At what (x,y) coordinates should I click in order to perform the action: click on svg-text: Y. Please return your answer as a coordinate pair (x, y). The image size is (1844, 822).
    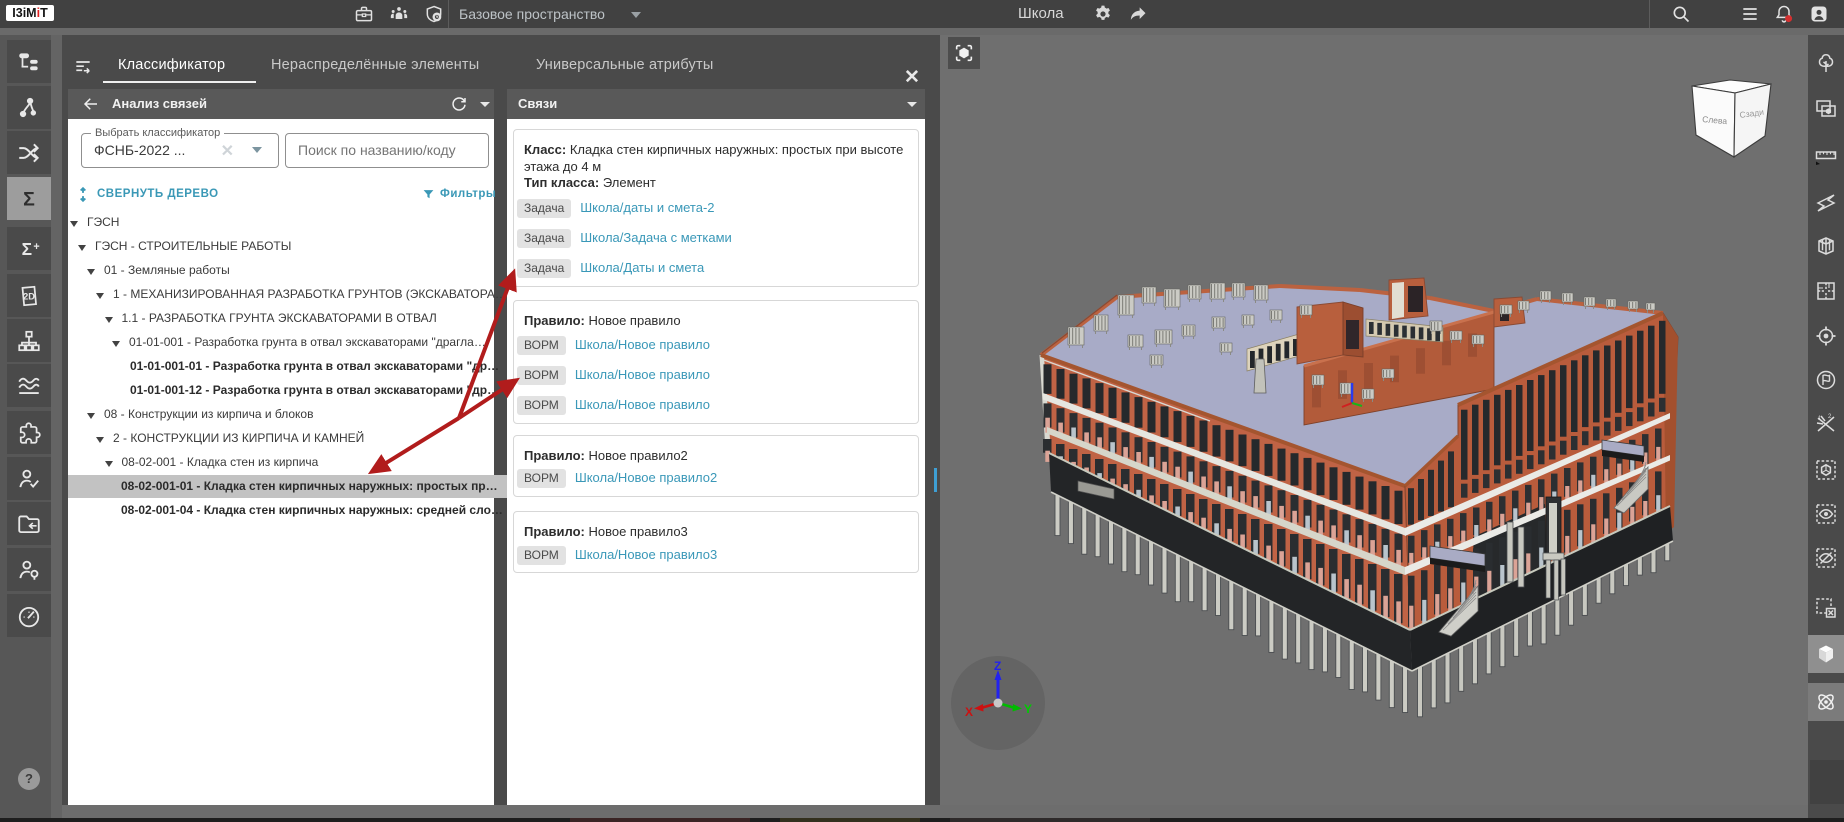
    Looking at the image, I should click on (1028, 709).